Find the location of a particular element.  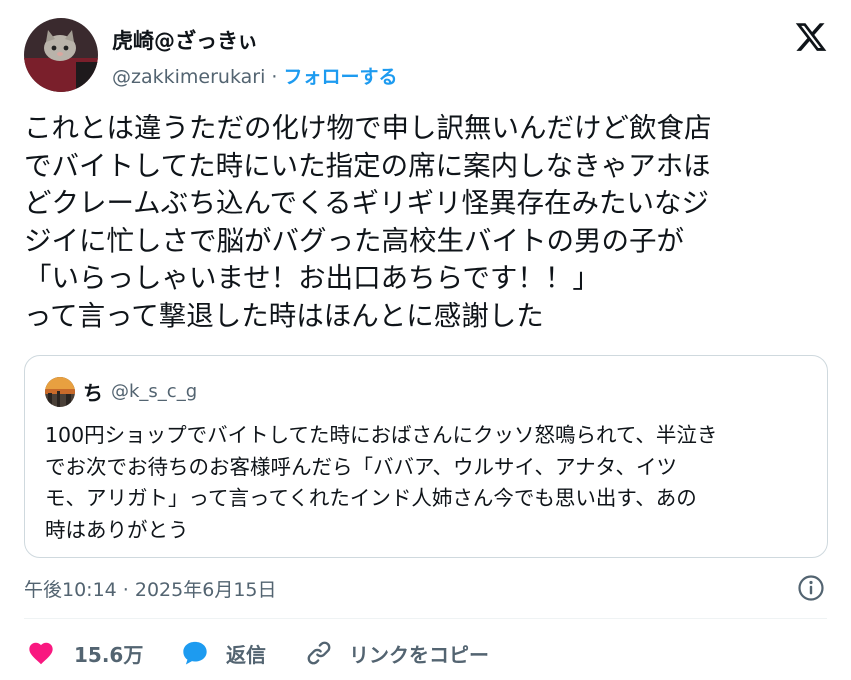

tweet-timestamp: 午後10:14 · 2025年6月15日 is located at coordinates (150, 588).